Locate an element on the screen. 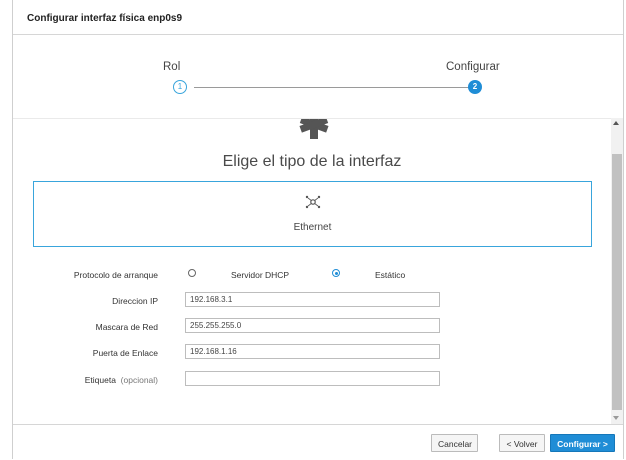 The height and width of the screenshot is (460, 626). stepper-line is located at coordinates (334, 87).